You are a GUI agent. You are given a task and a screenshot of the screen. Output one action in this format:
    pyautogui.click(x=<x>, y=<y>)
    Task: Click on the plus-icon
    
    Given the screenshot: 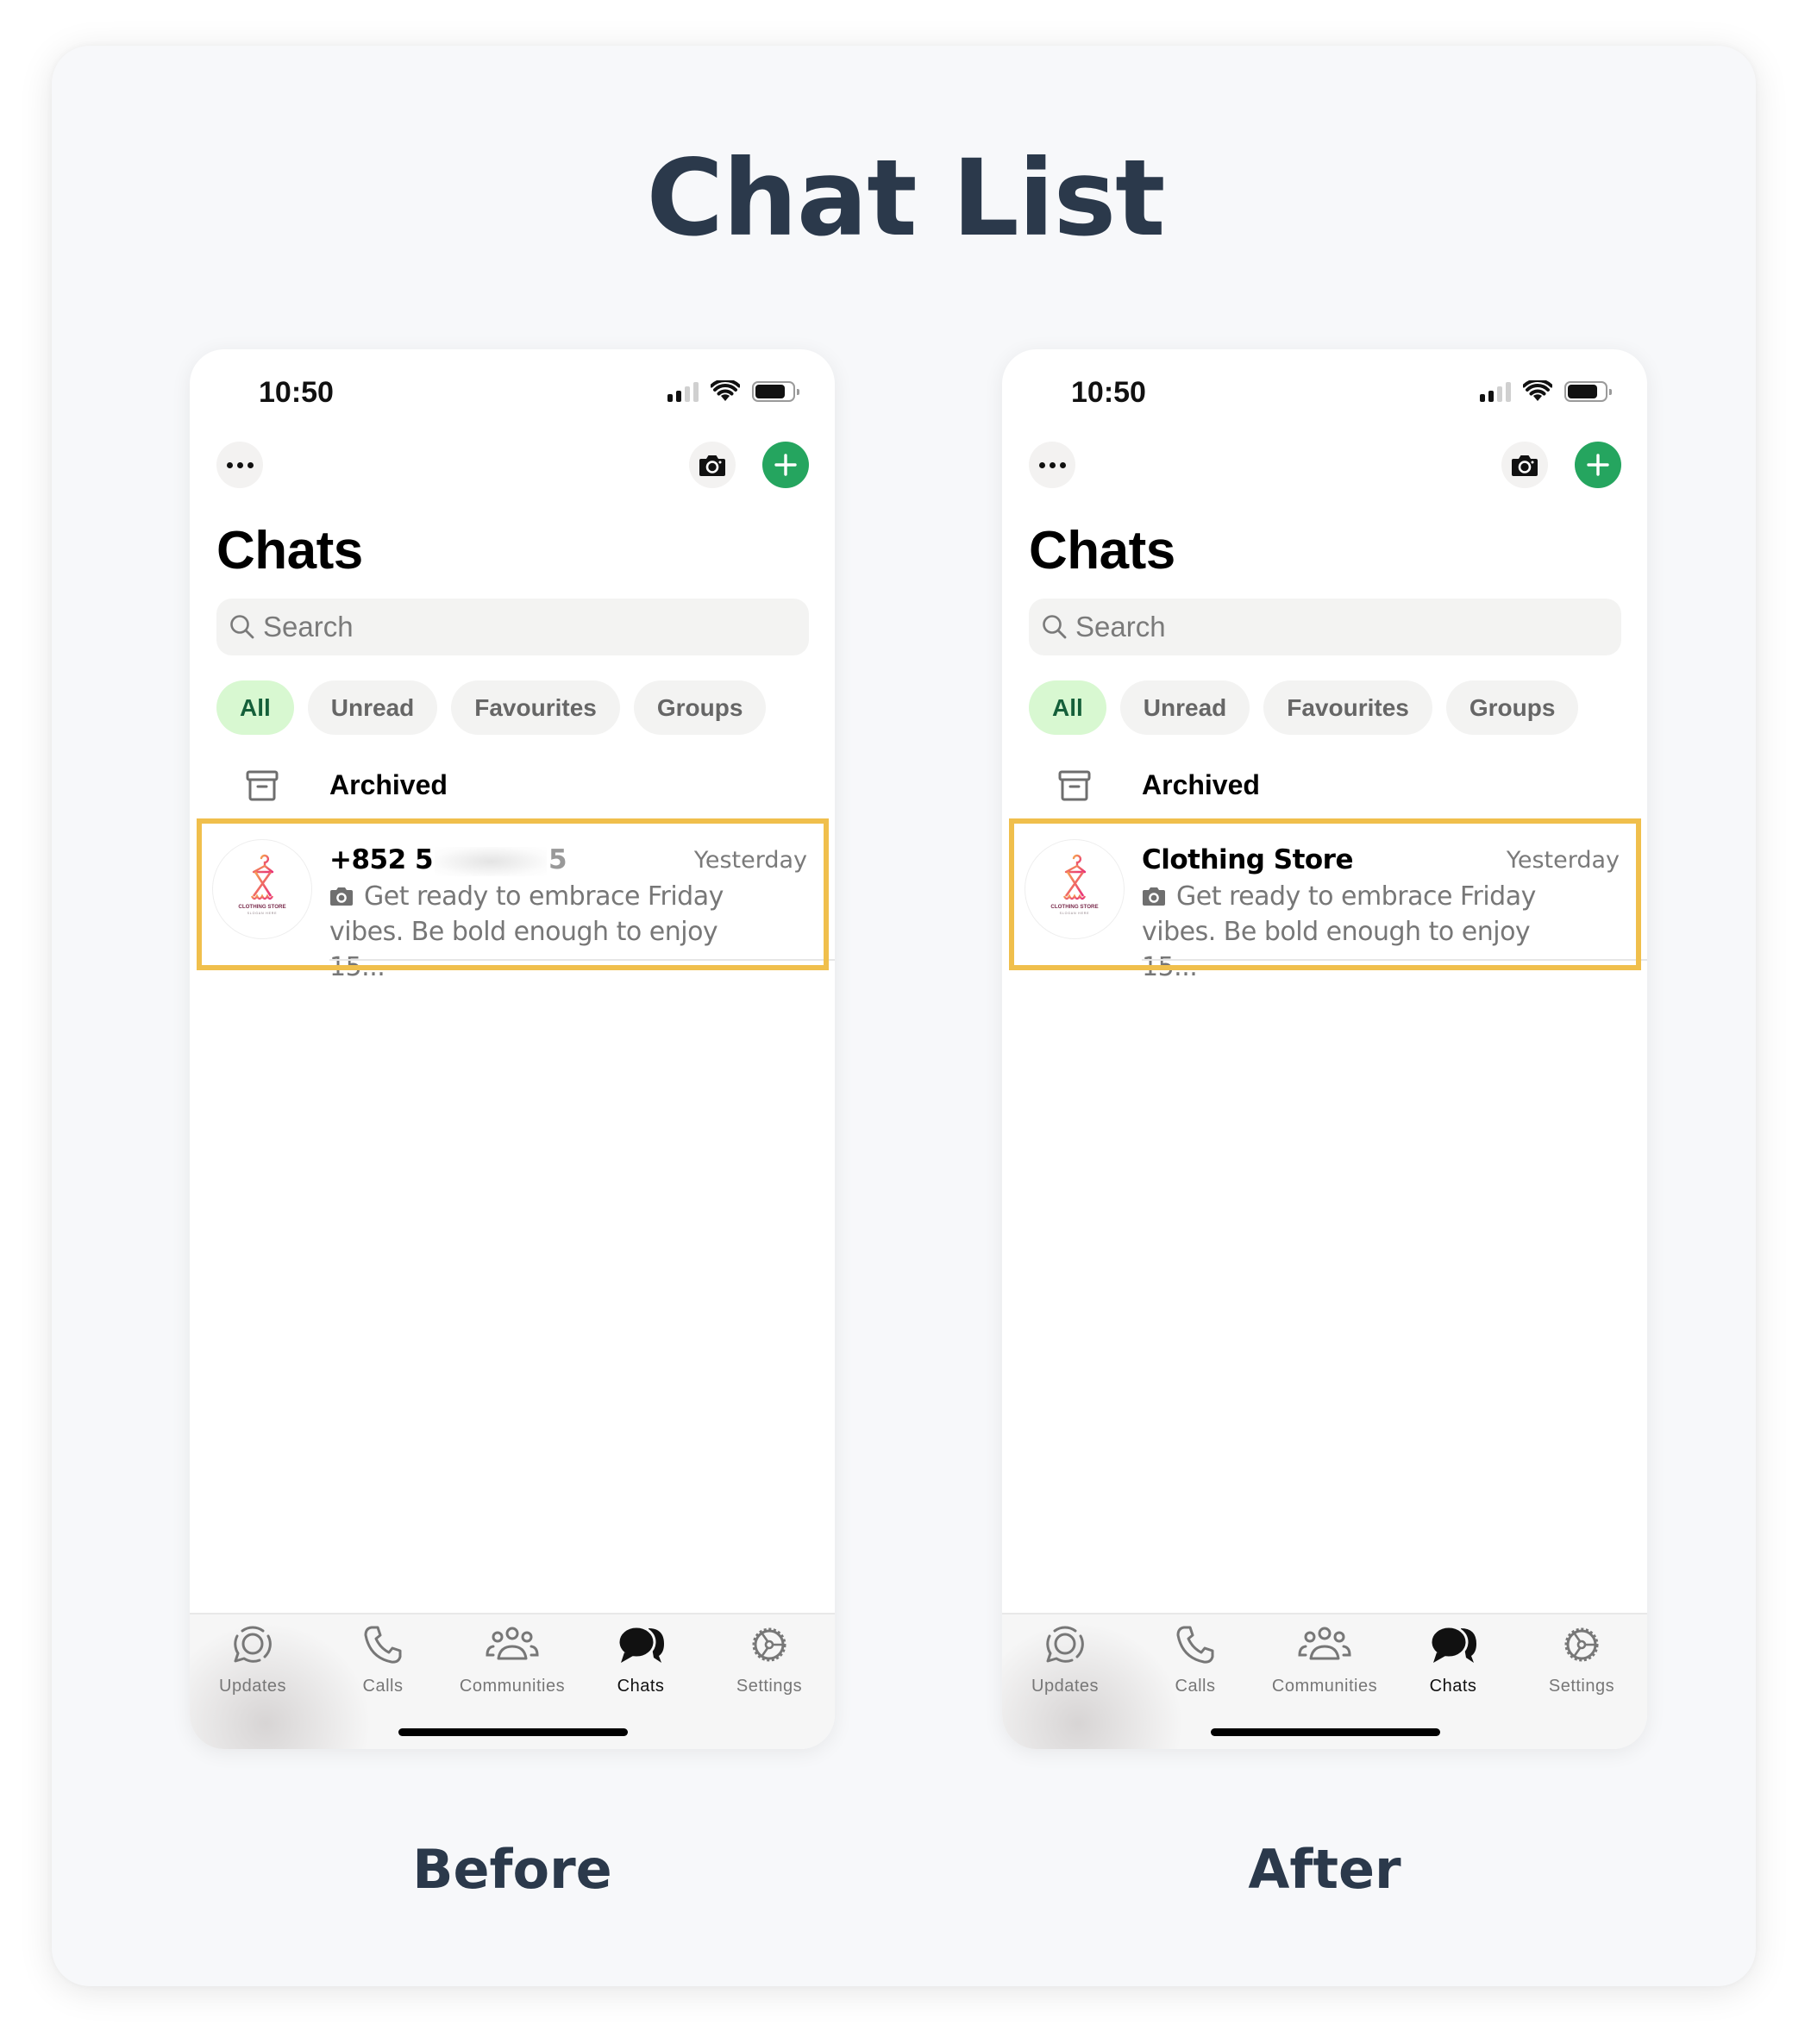 What is the action you would take?
    pyautogui.click(x=1598, y=465)
    